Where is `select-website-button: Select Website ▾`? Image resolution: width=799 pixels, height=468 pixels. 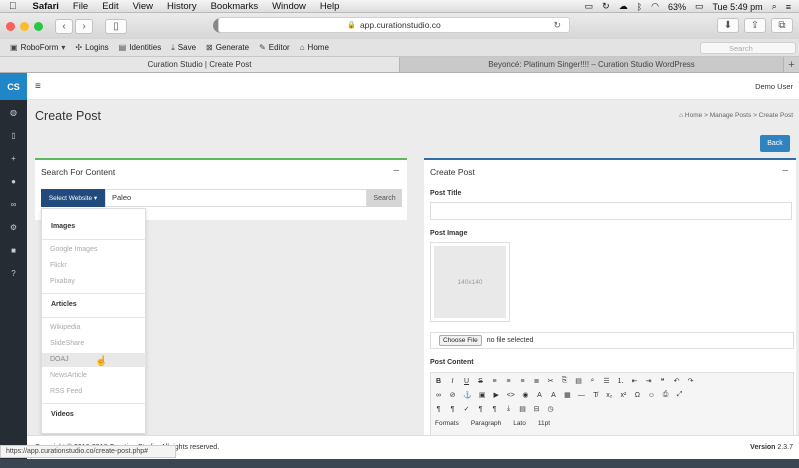
select-website-button: Select Website ▾ is located at coordinates (73, 198).